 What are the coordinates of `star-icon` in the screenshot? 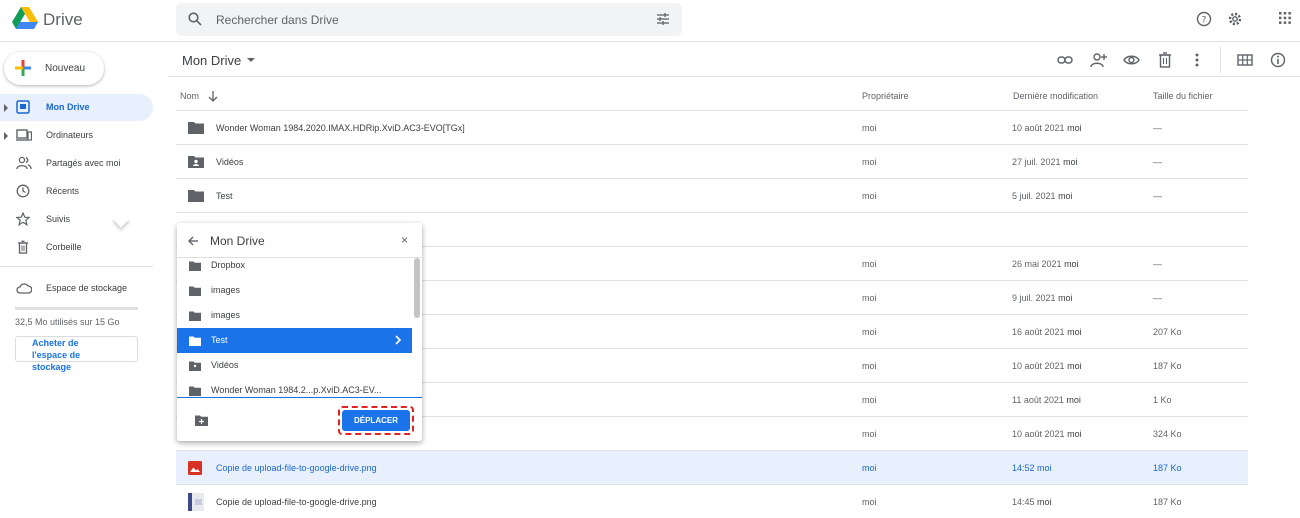 It's located at (23, 219).